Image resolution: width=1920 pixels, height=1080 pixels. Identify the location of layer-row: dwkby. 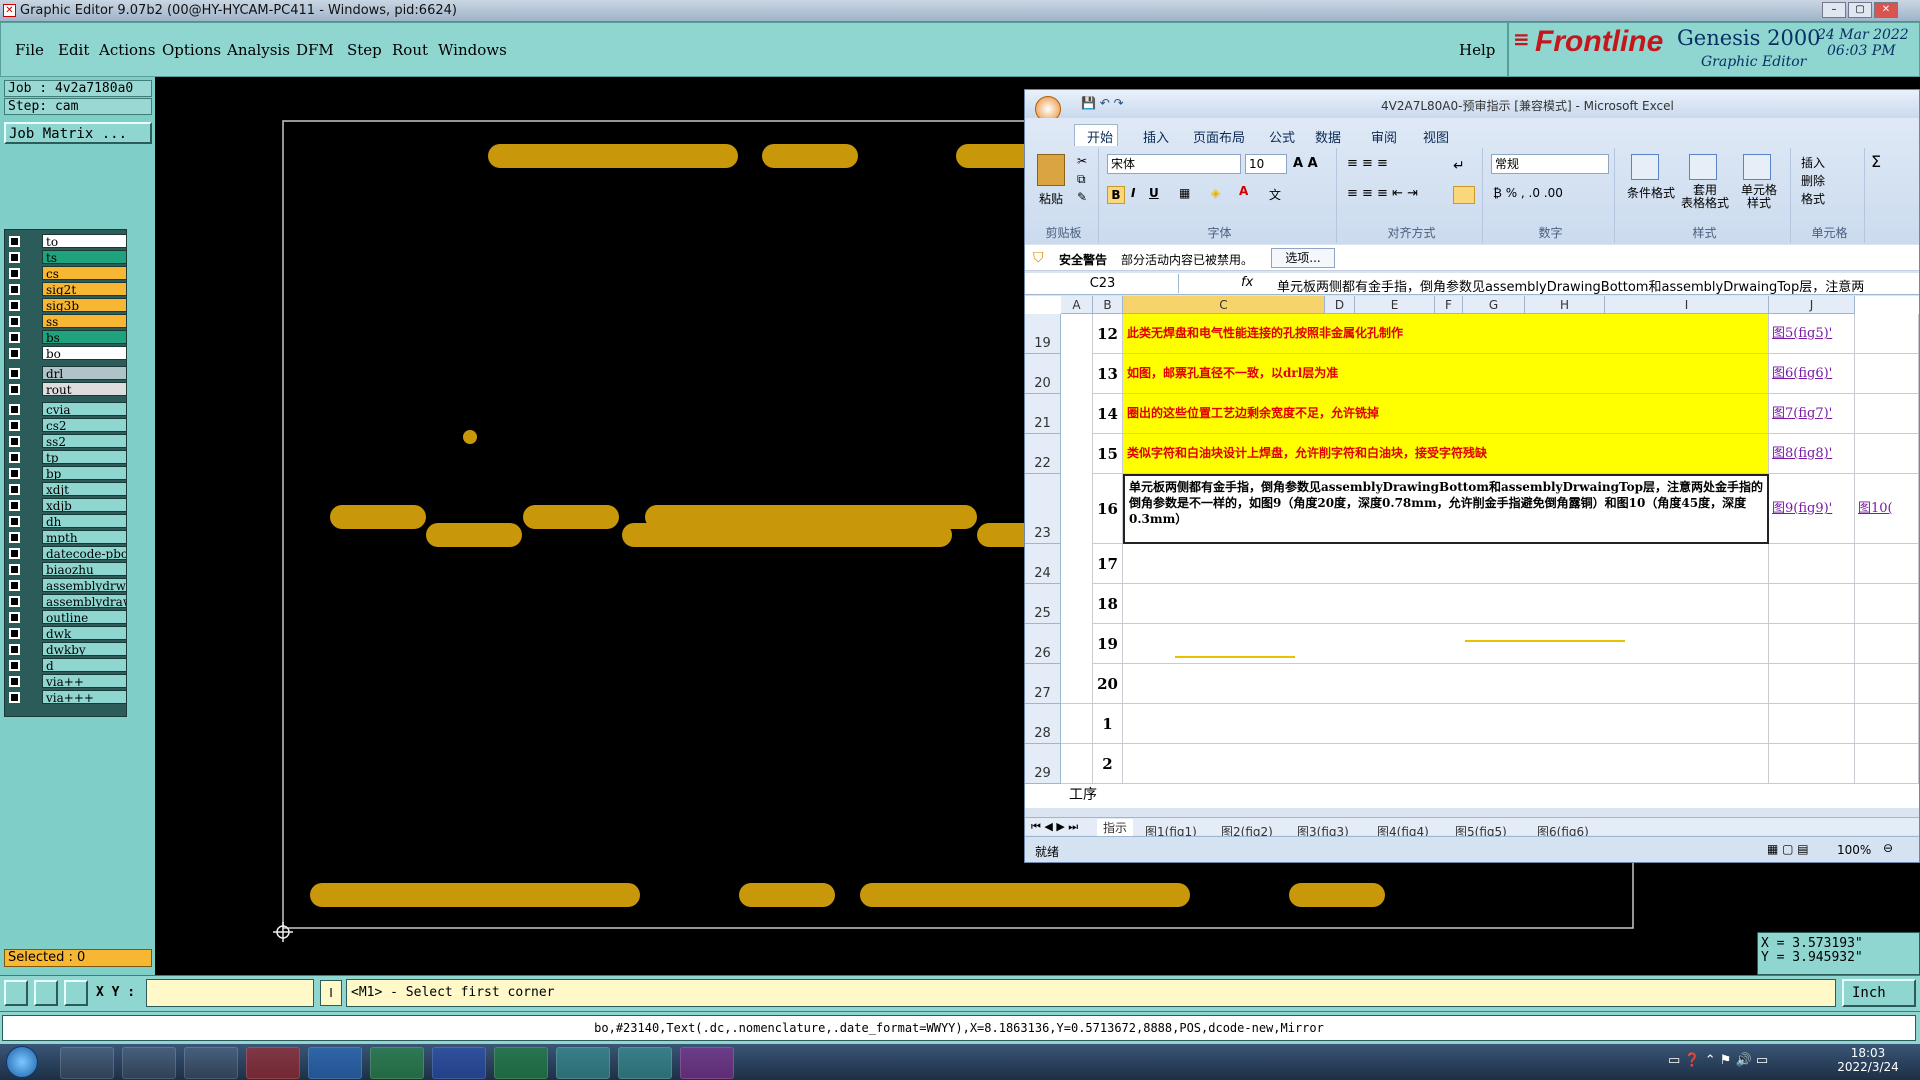
(66, 649).